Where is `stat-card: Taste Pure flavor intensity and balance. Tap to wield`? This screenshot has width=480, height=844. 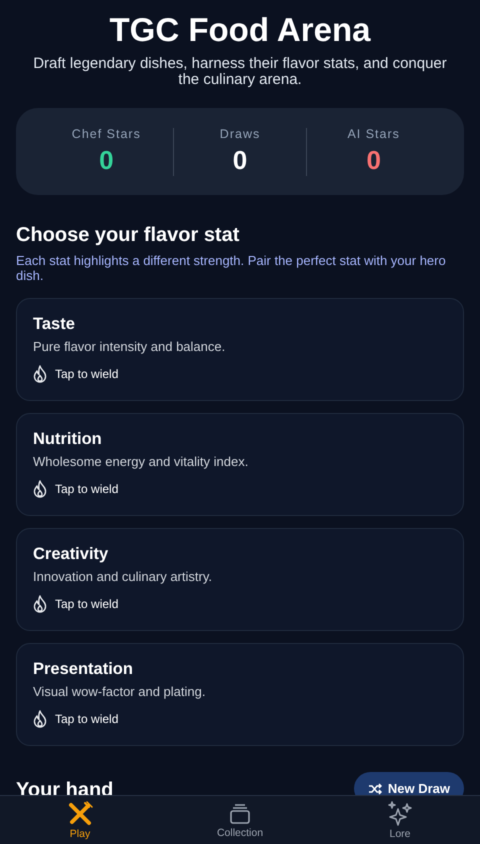
stat-card: Taste Pure flavor intensity and balance. Tap to wield is located at coordinates (240, 349).